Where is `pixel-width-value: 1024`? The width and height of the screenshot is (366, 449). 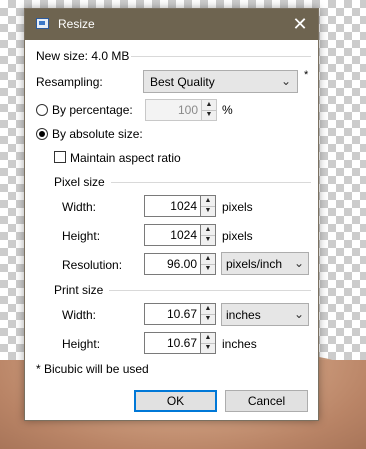
pixel-width-value: 1024 is located at coordinates (183, 206).